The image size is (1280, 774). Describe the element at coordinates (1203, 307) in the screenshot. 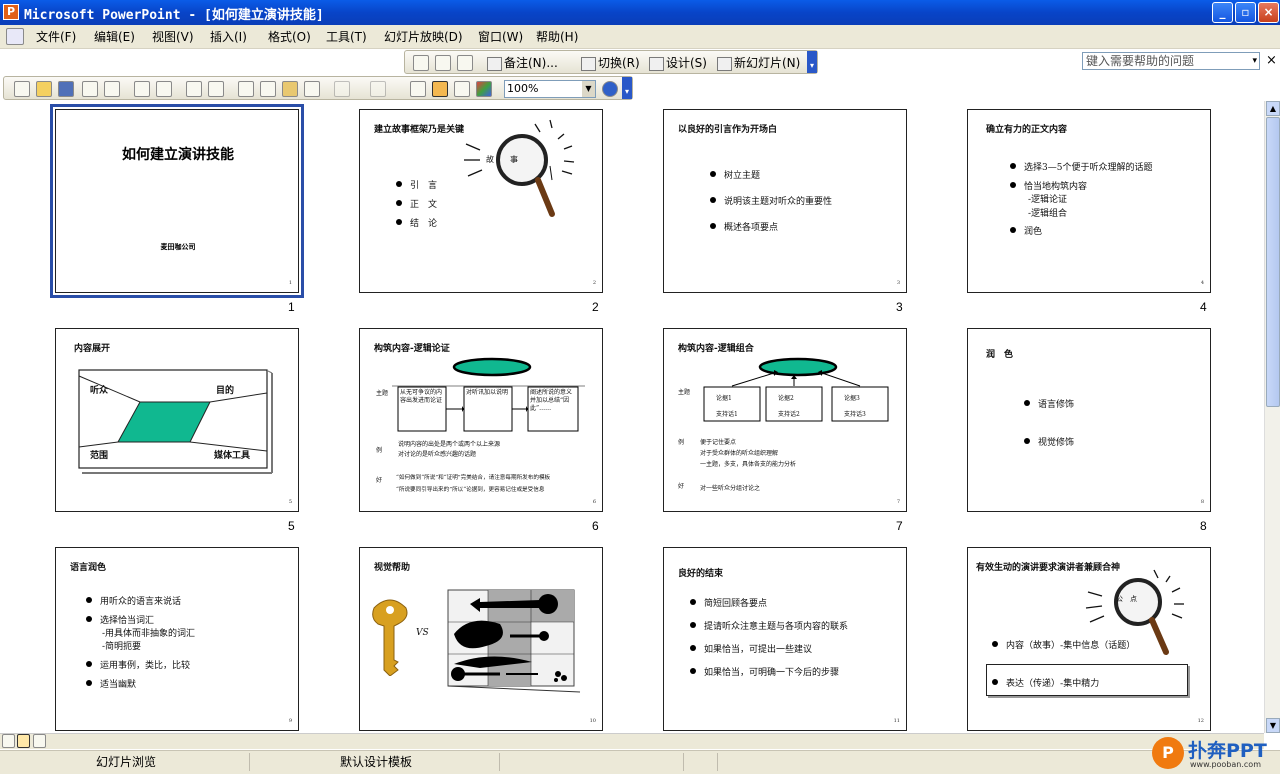

I see `slide-number: 4` at that location.